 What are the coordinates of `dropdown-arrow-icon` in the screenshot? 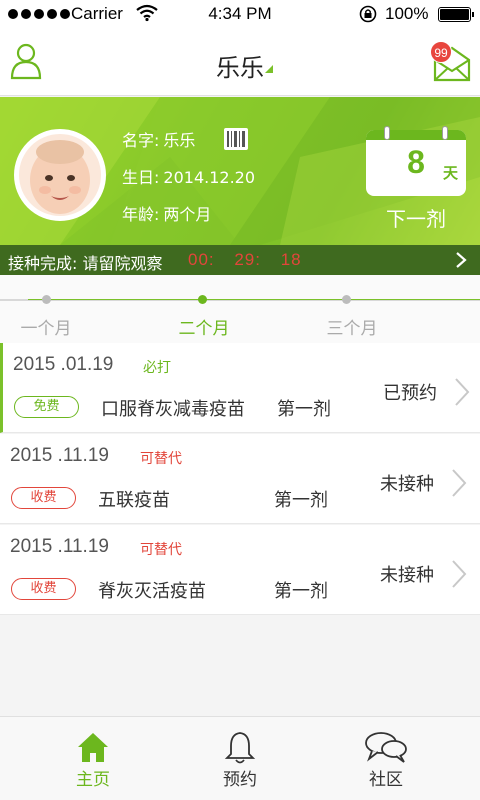 It's located at (269, 69).